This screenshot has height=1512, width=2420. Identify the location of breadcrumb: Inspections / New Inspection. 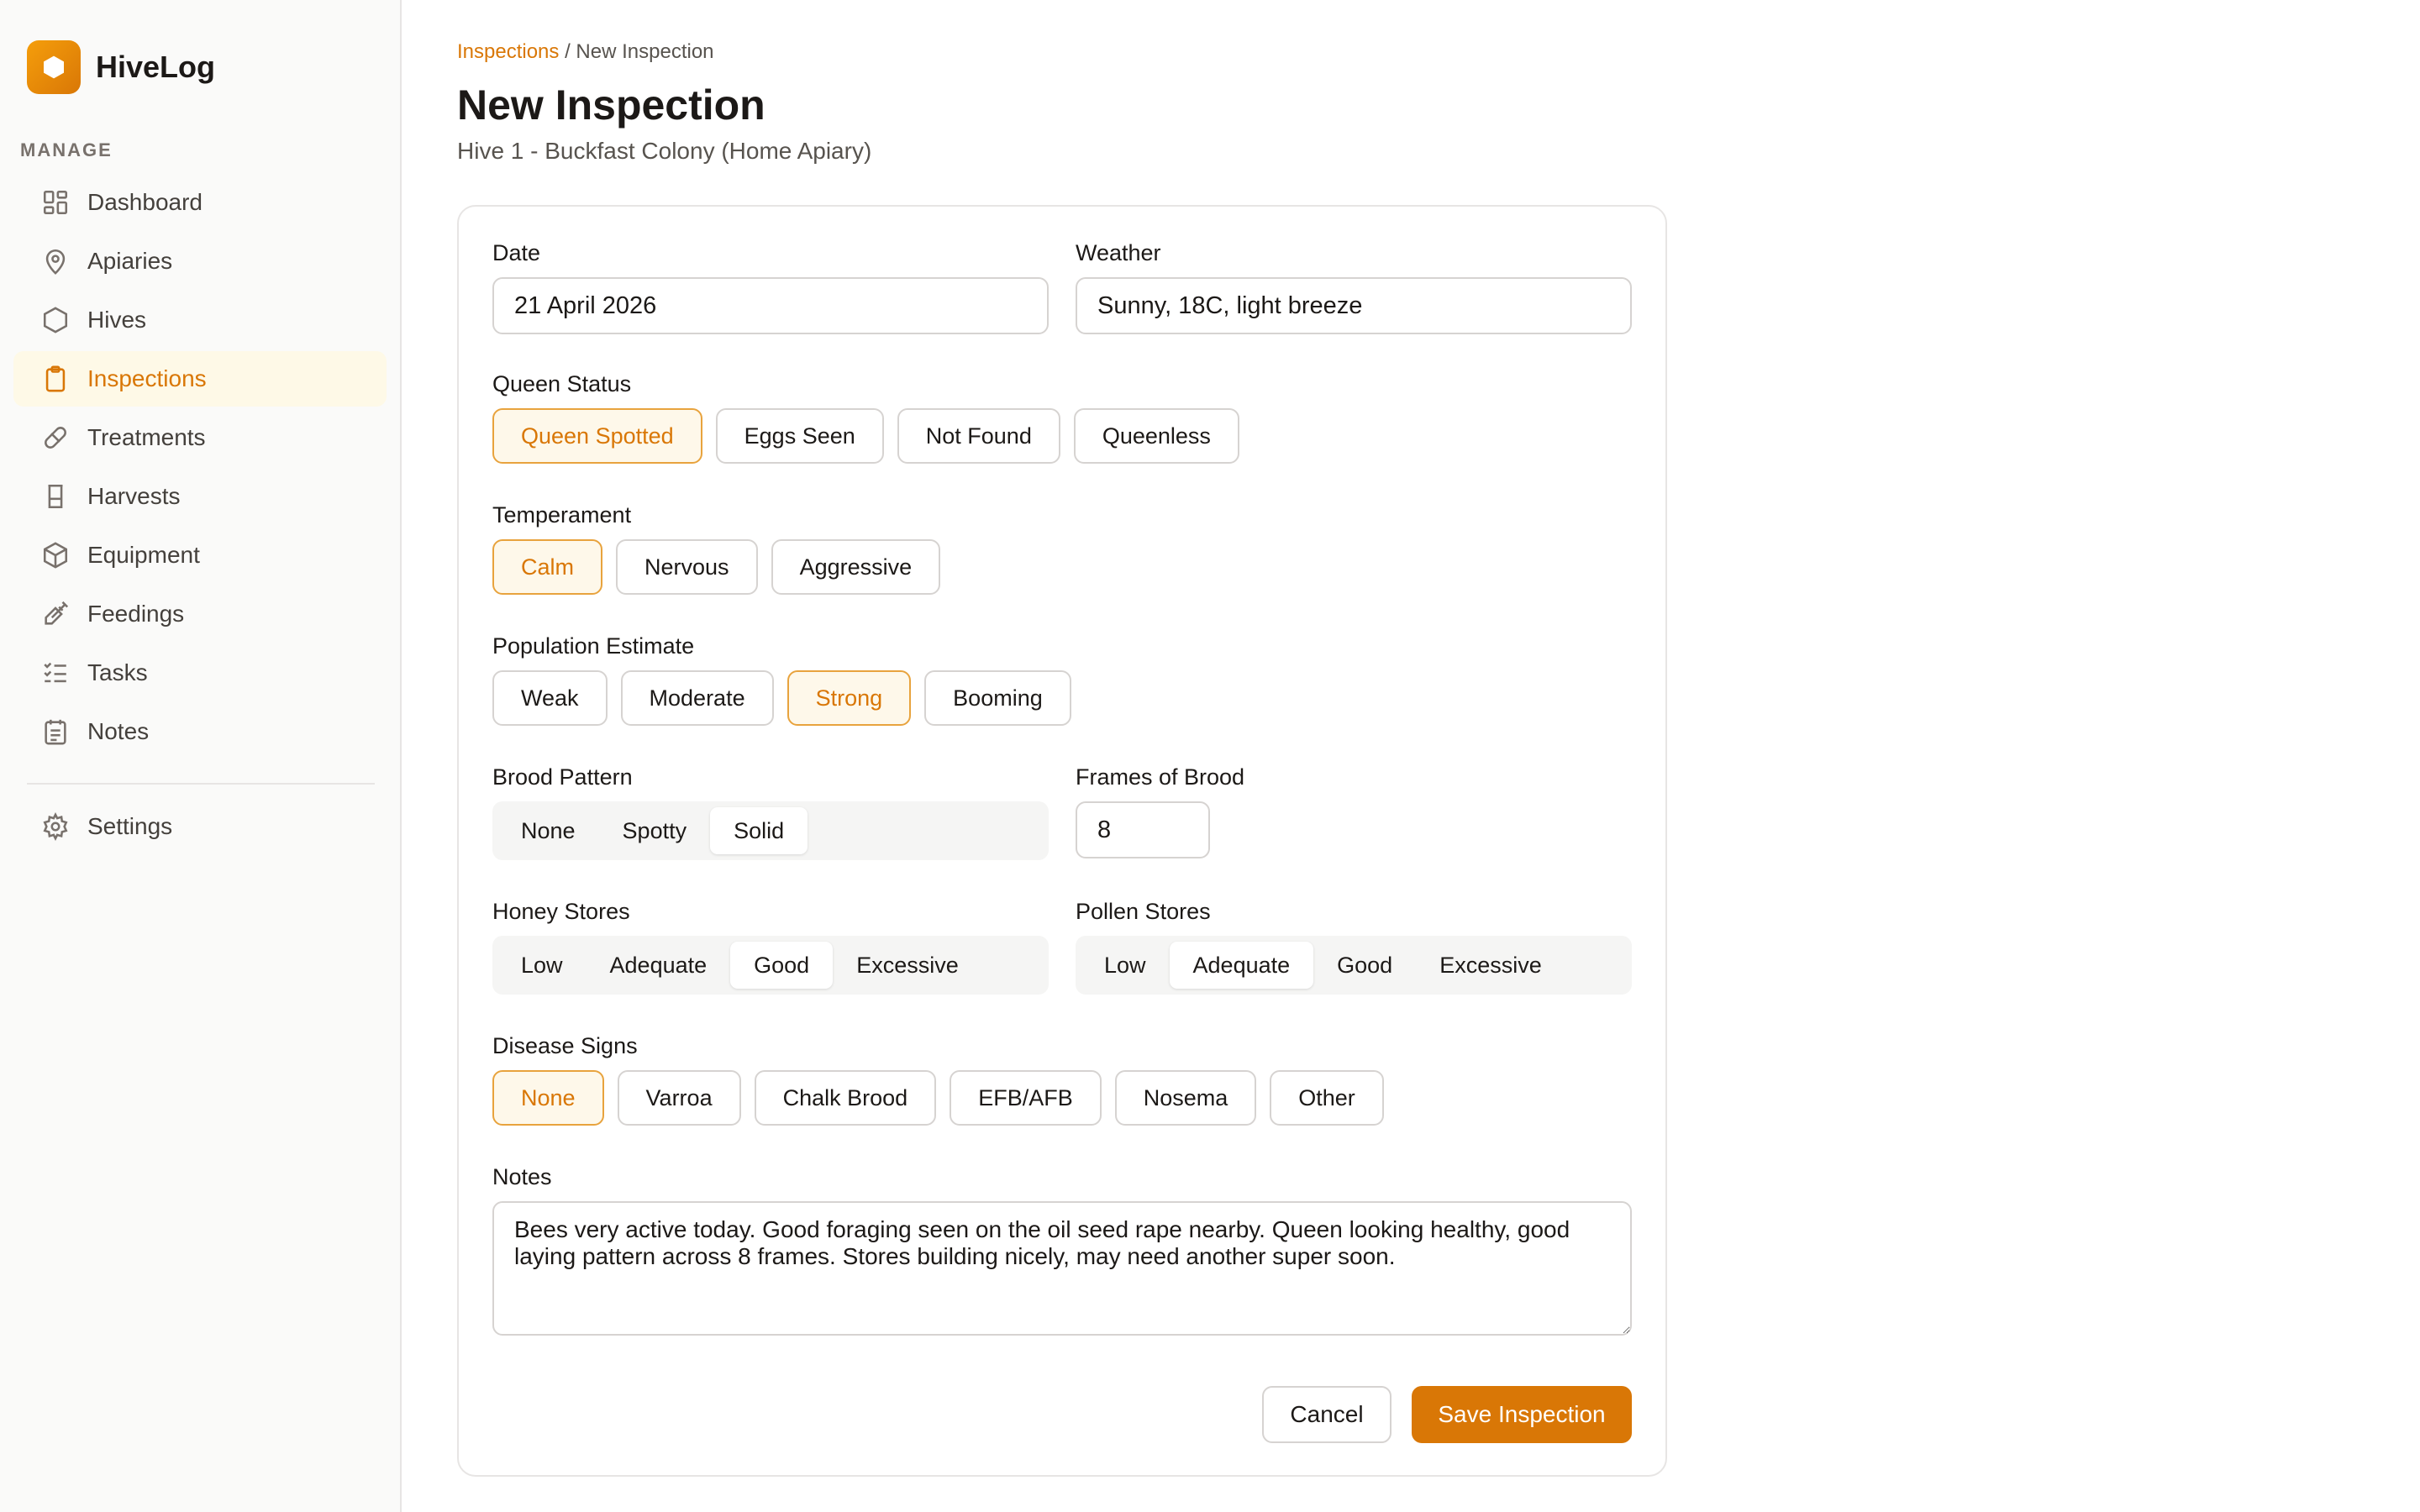
(585, 52).